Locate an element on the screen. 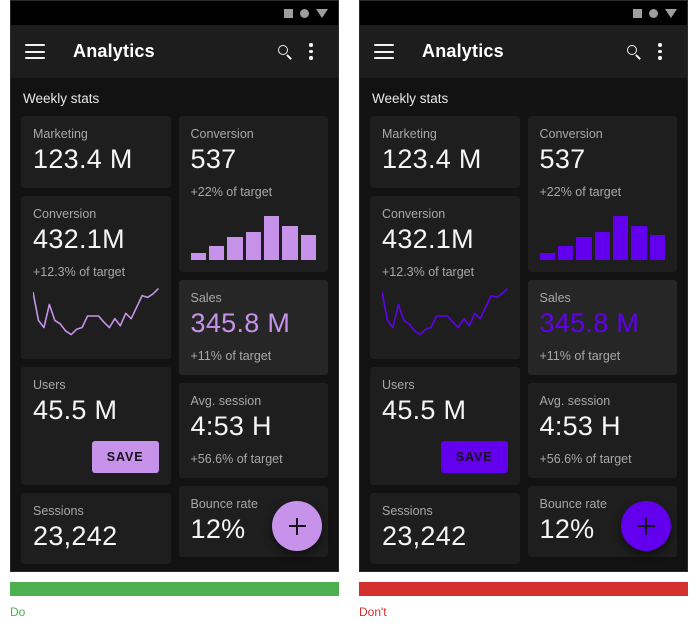 Image resolution: width=698 pixels, height=640 pixels. card-subtext: +12.3% of target is located at coordinates (79, 271).